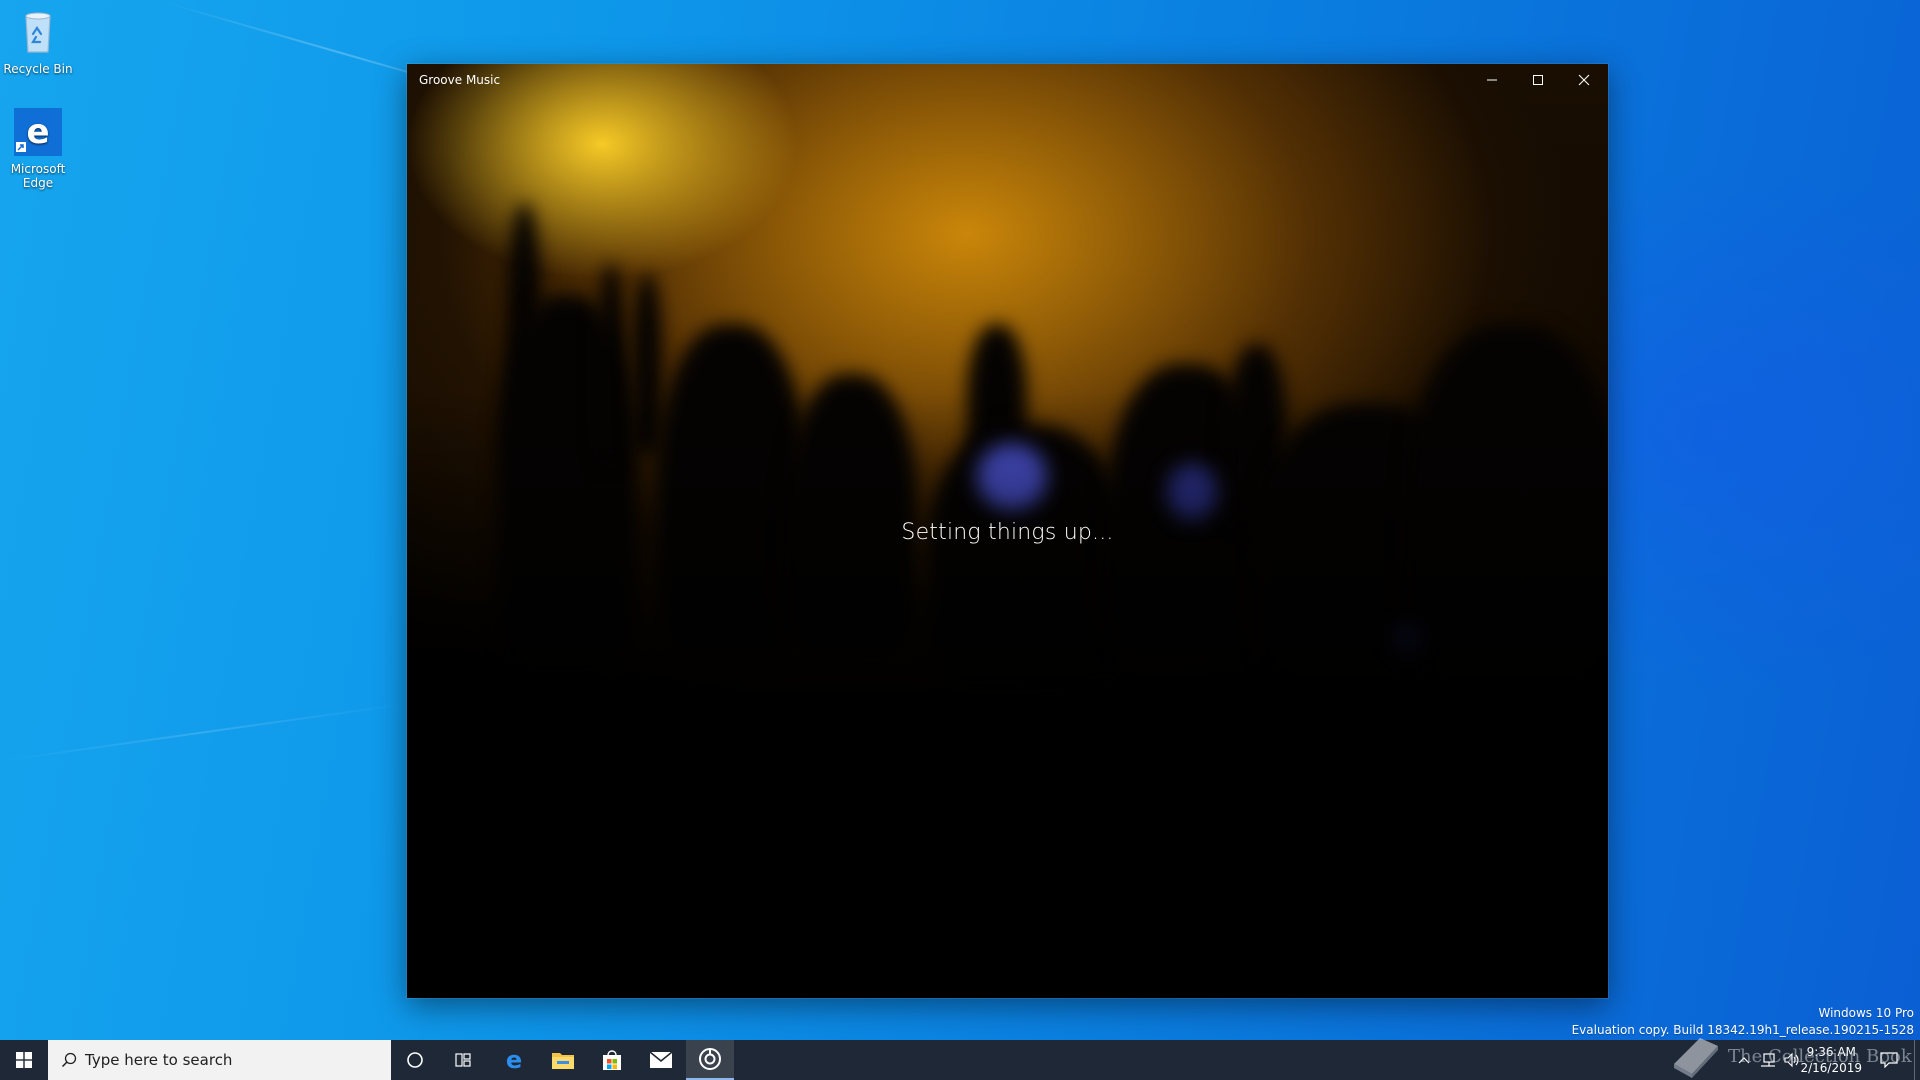 The image size is (1920, 1080). What do you see at coordinates (960, 1060) in the screenshot?
I see `taskbar: Type here to search e 9:36 AM 2/16/2019` at bounding box center [960, 1060].